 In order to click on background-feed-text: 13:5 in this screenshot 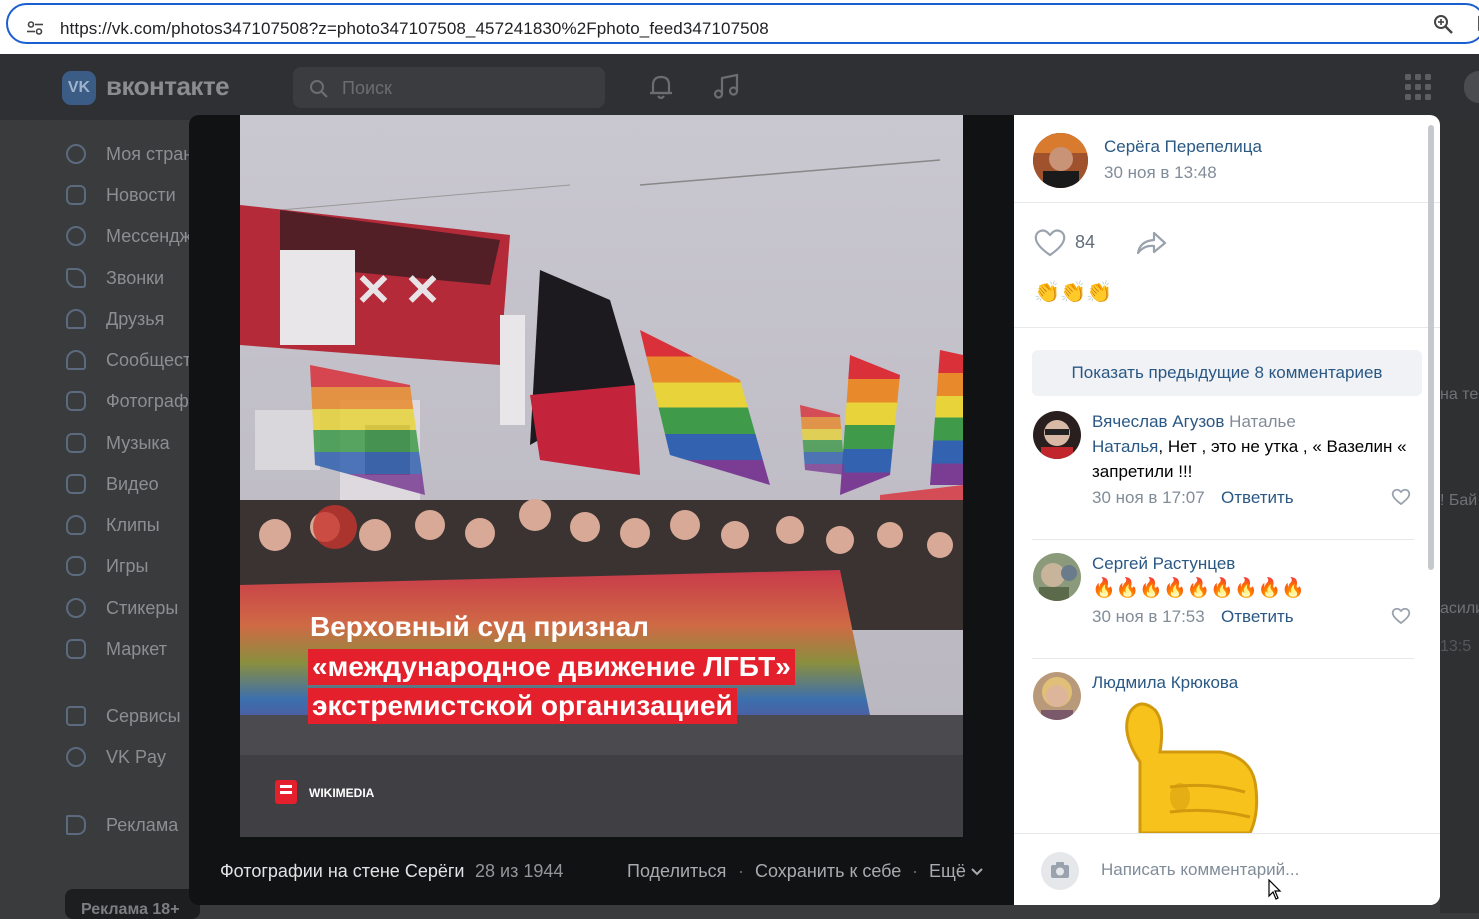, I will do `click(1456, 646)`.